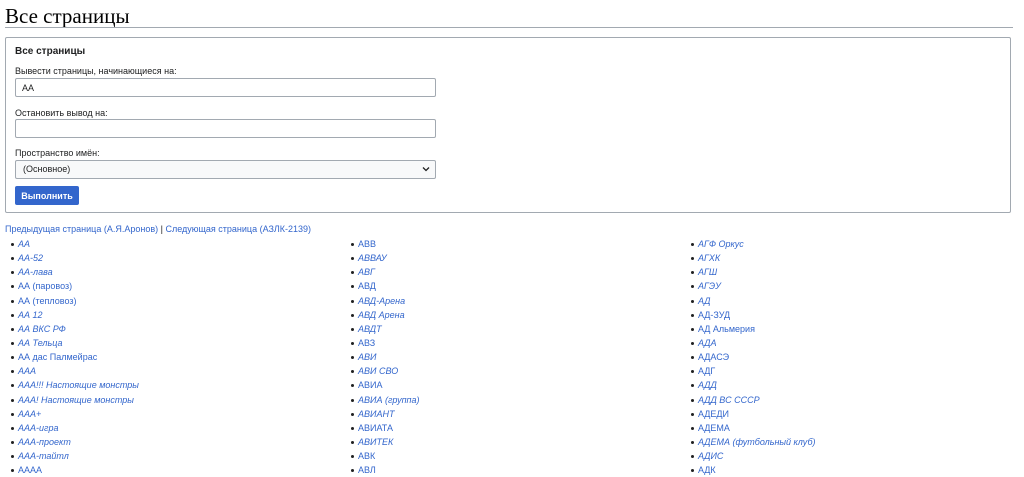 The width and height of the screenshot is (1024, 477). What do you see at coordinates (707, 470) in the screenshot?
I see `page-link: АДК` at bounding box center [707, 470].